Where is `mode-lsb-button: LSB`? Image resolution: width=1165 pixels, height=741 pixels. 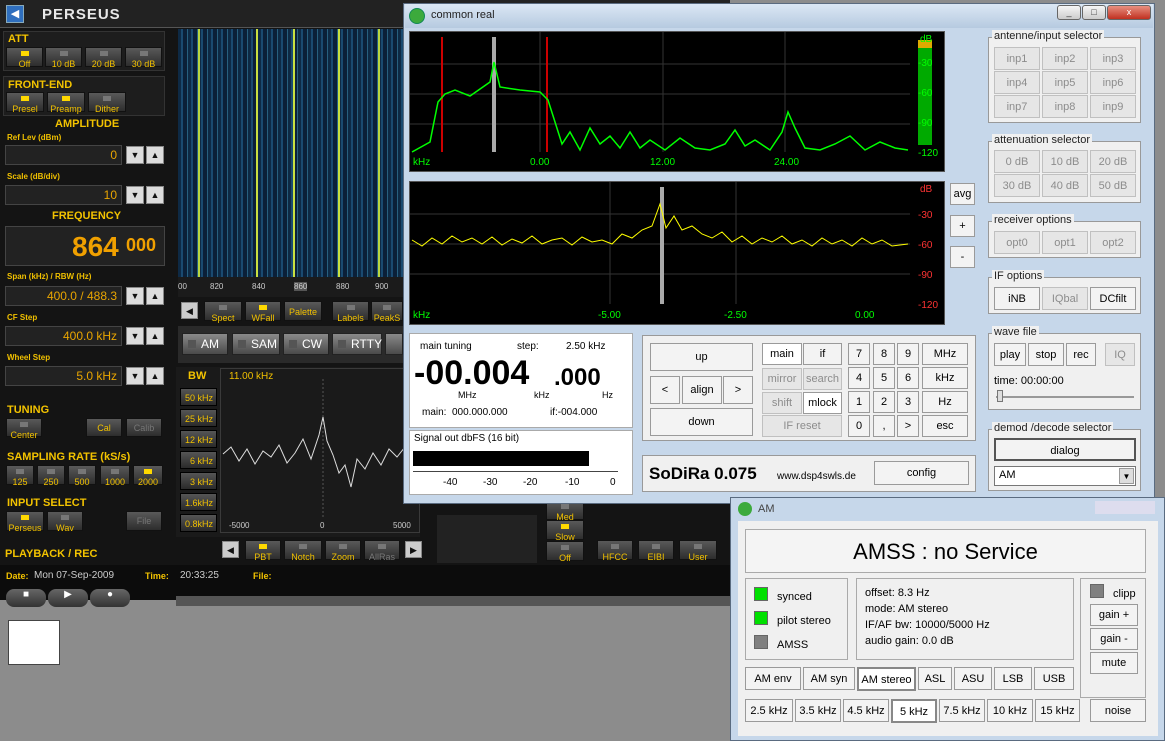 mode-lsb-button: LSB is located at coordinates (1013, 678).